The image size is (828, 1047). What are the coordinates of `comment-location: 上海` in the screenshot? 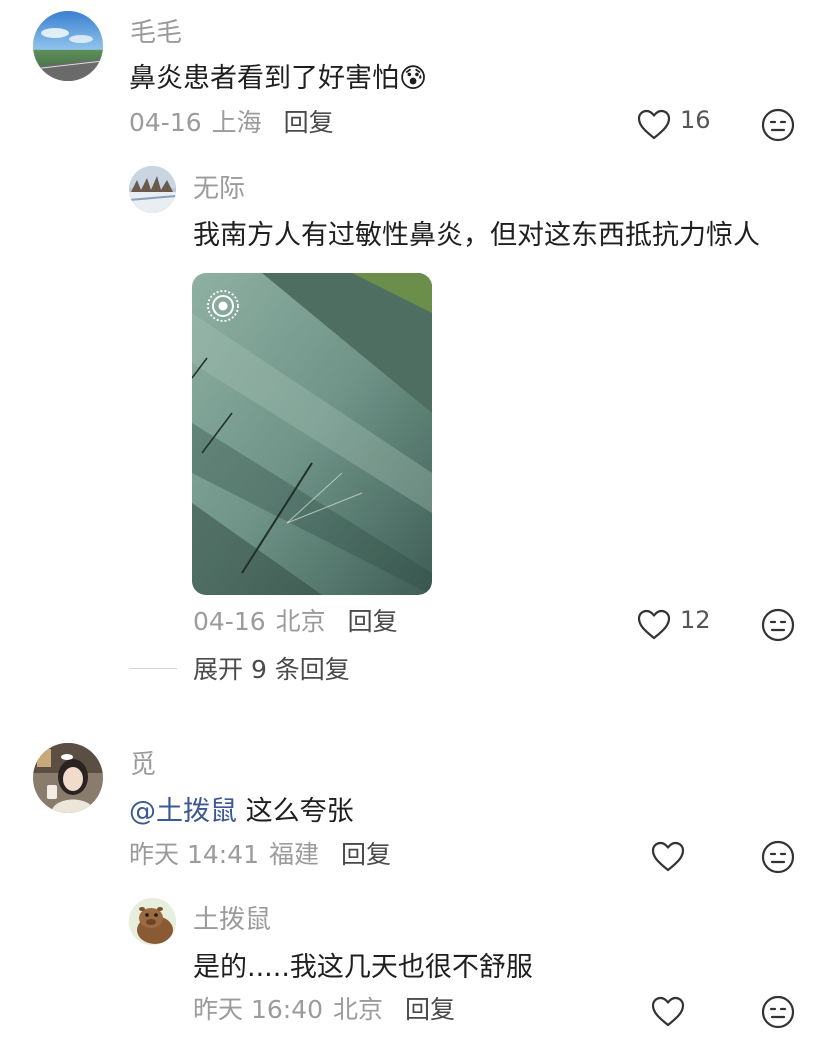 It's located at (236, 122).